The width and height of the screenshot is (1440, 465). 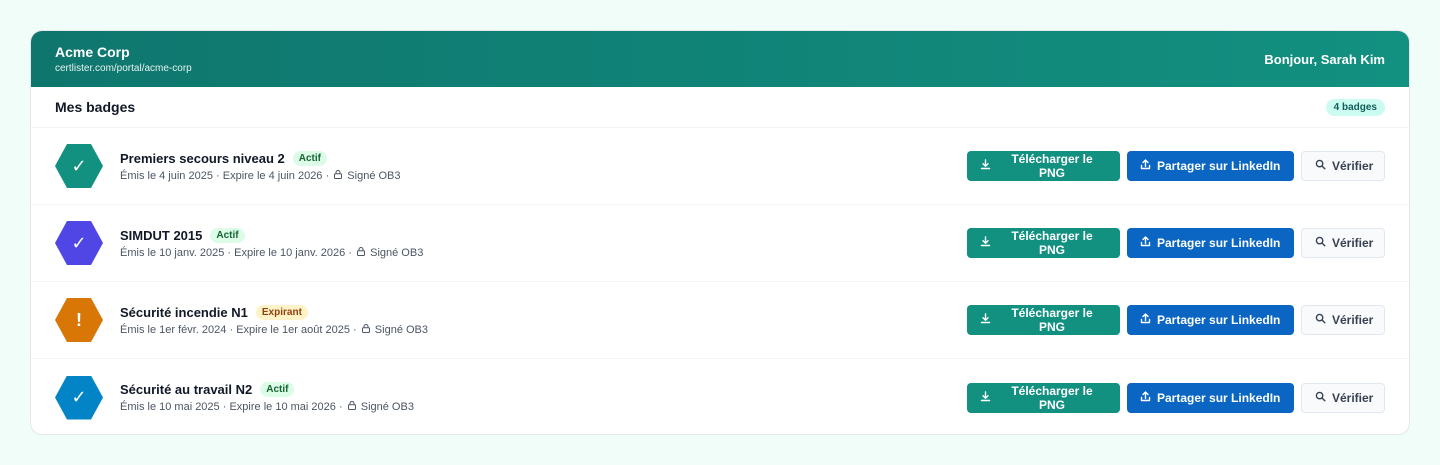 I want to click on badge-title: Premiers secours niveau 2, so click(x=202, y=158).